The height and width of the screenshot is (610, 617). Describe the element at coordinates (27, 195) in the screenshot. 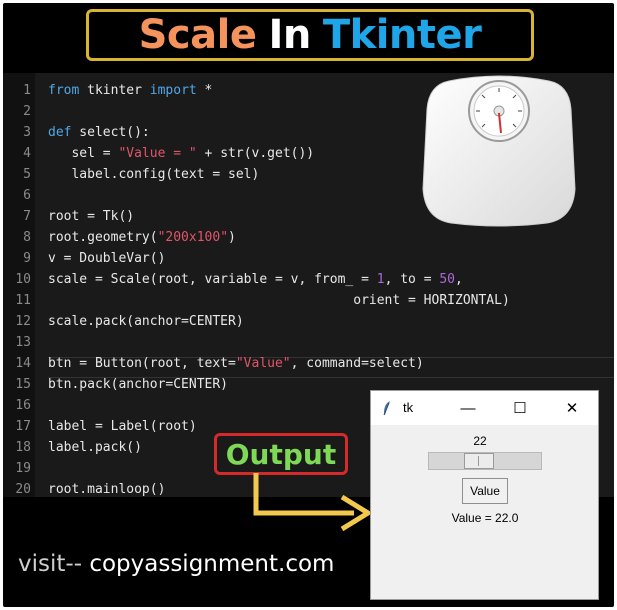

I see `line-number: 6` at that location.